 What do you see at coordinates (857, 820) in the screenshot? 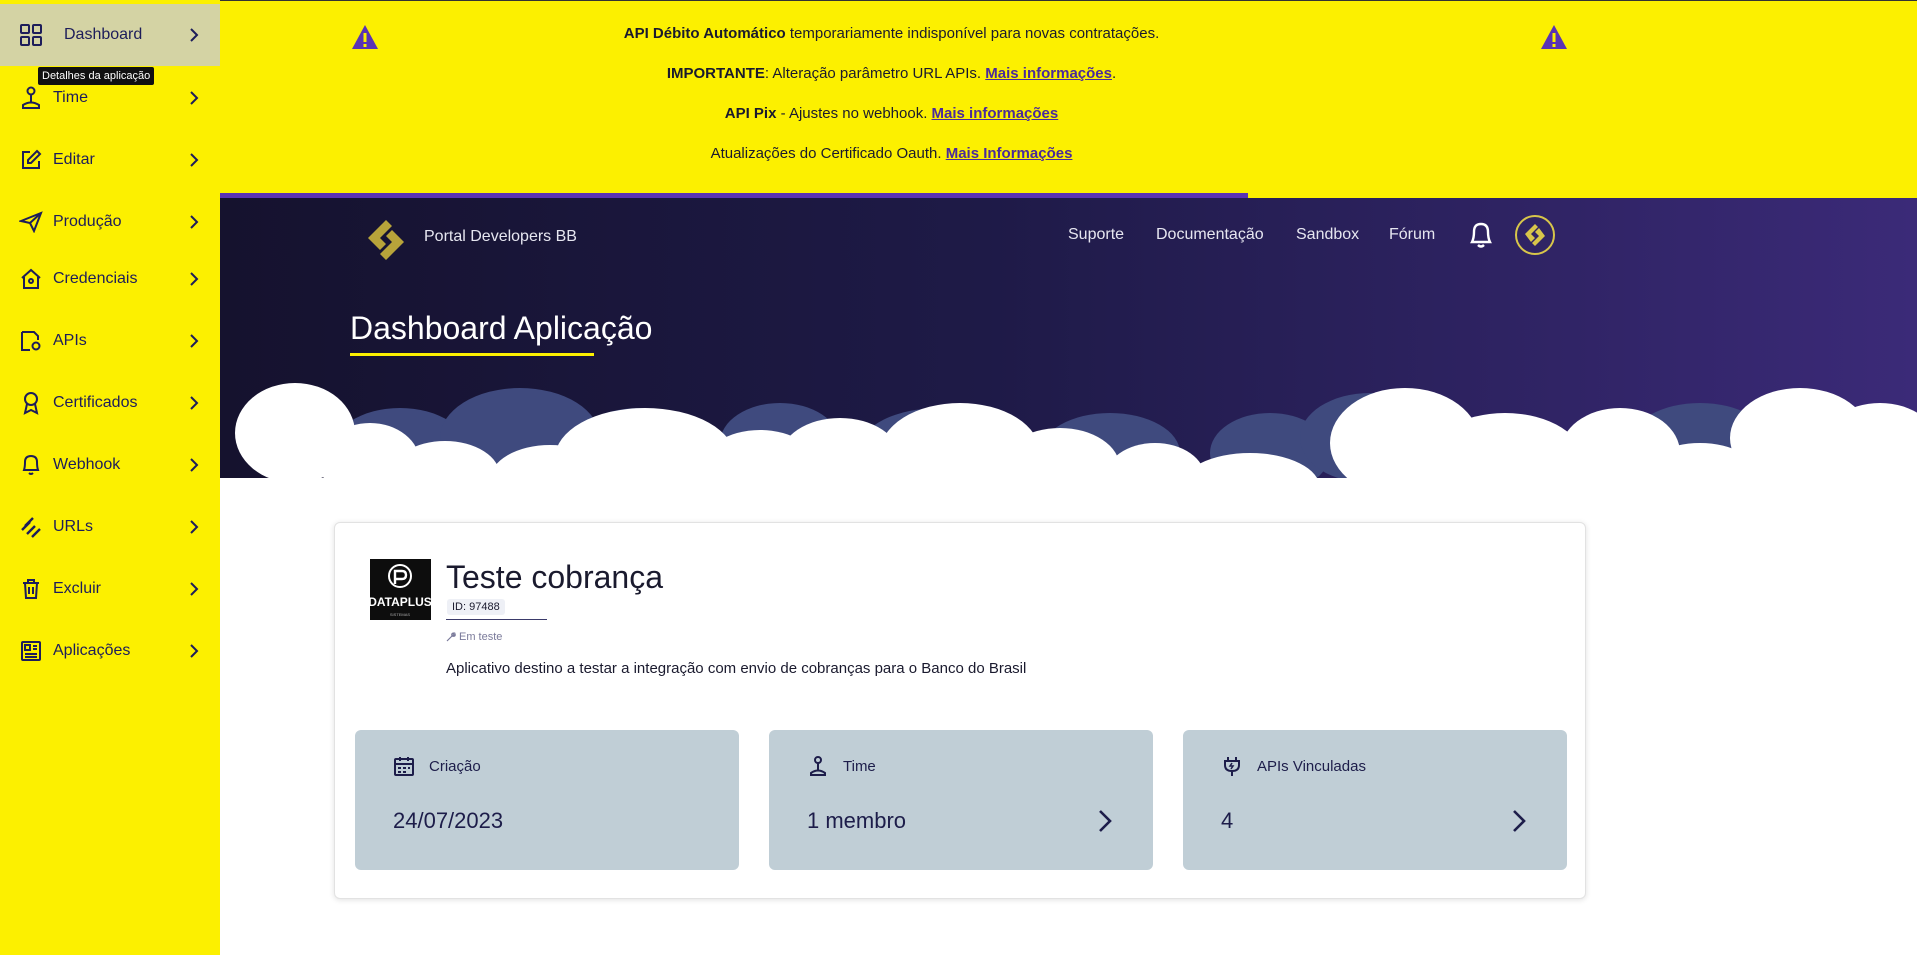
I see `tile-value: 1 membro` at bounding box center [857, 820].